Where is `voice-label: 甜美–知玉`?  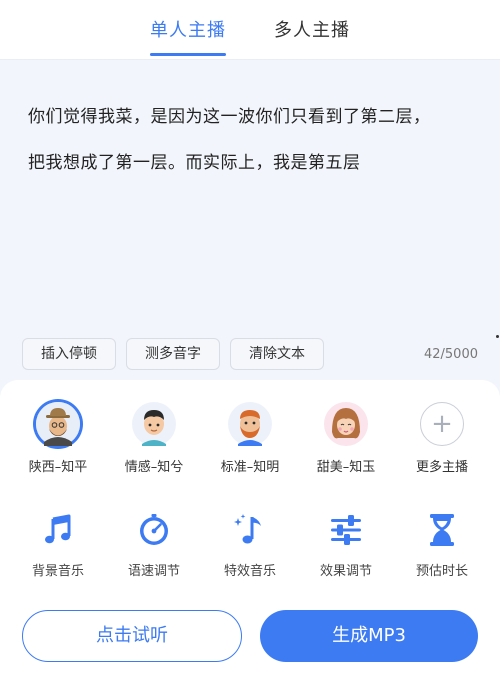
voice-label: 甜美–知玉 is located at coordinates (346, 467).